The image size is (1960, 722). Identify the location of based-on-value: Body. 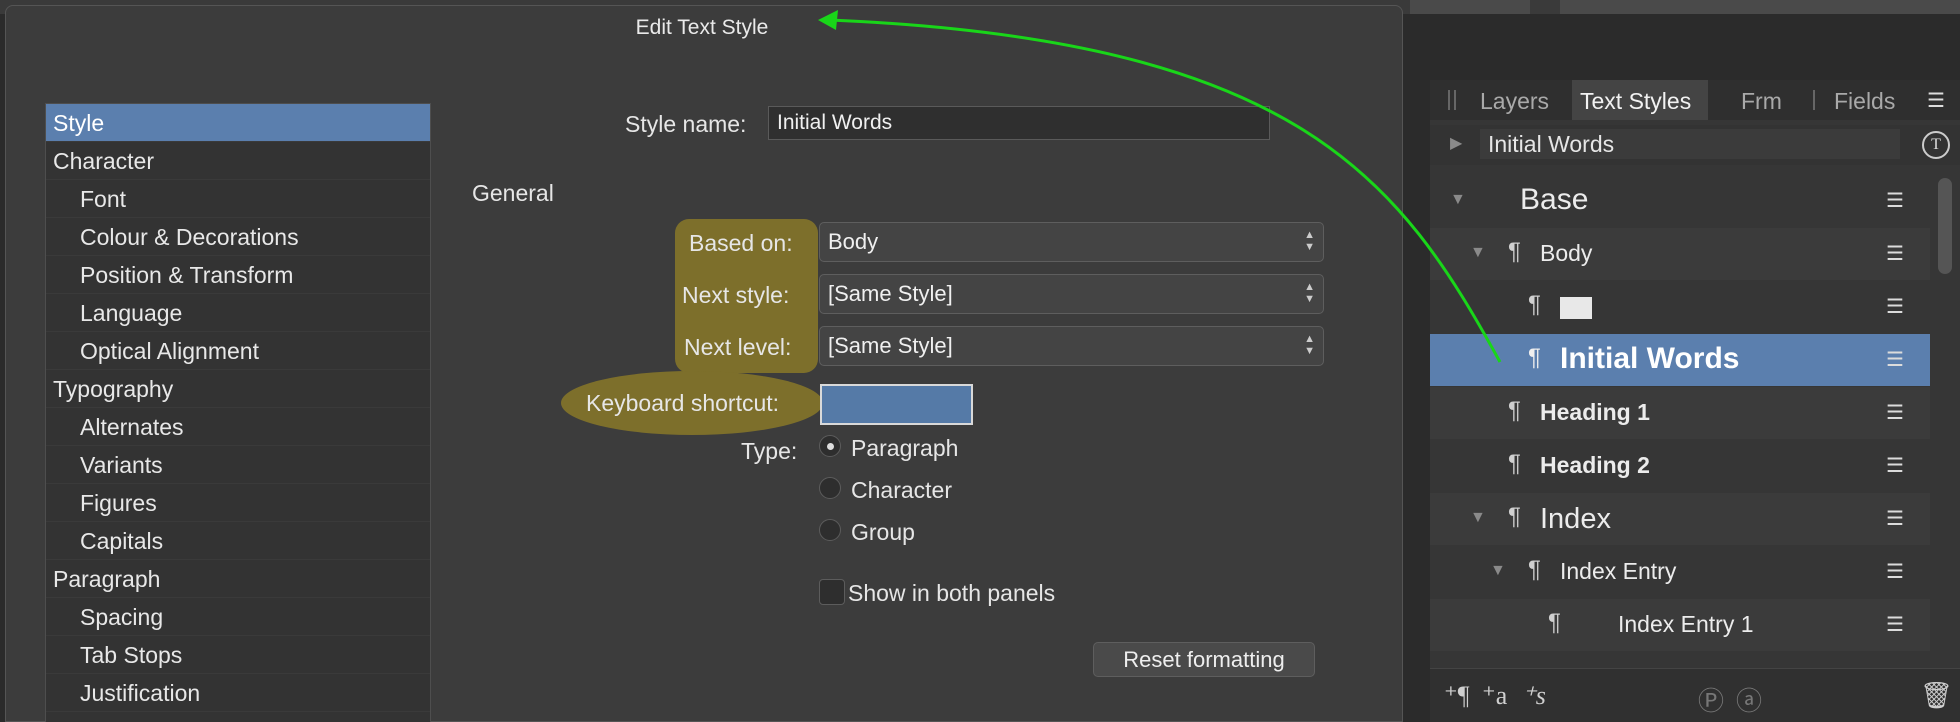
(853, 241).